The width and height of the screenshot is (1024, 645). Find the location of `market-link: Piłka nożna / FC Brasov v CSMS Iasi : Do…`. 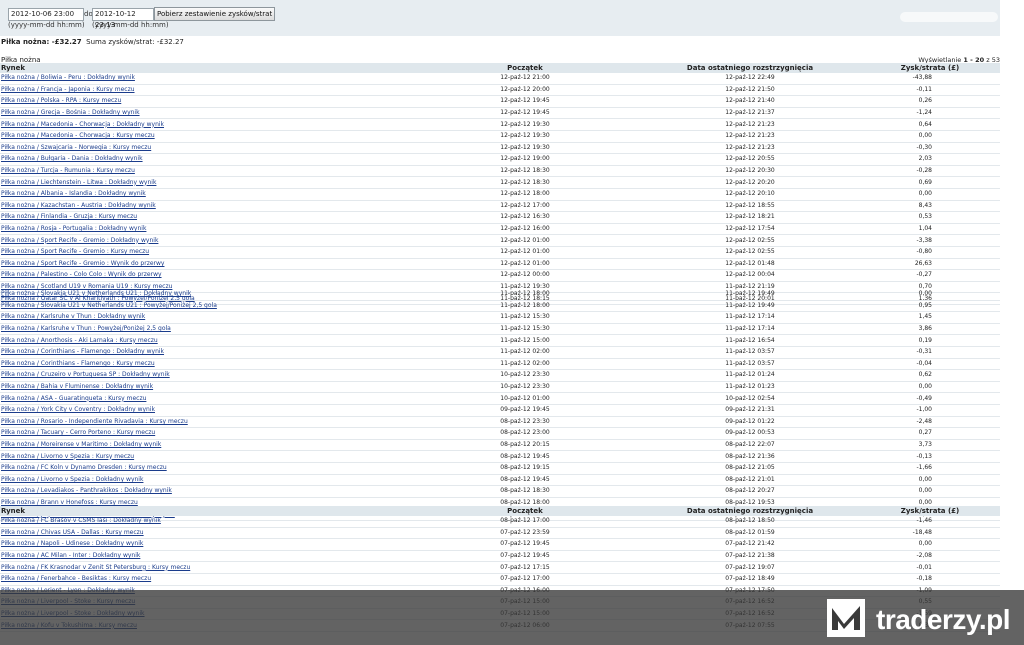

market-link: Piłka nożna / FC Brasov v CSMS Iasi : Do… is located at coordinates (81, 520).